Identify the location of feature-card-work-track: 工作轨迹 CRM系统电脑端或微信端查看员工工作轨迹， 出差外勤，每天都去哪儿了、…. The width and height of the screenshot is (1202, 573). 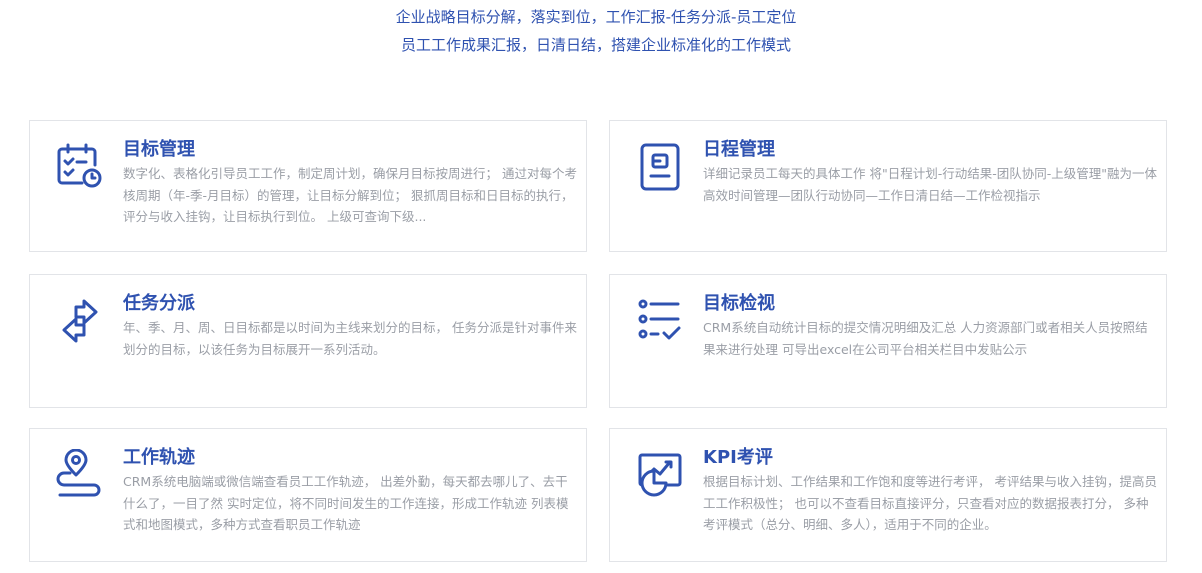
(308, 495).